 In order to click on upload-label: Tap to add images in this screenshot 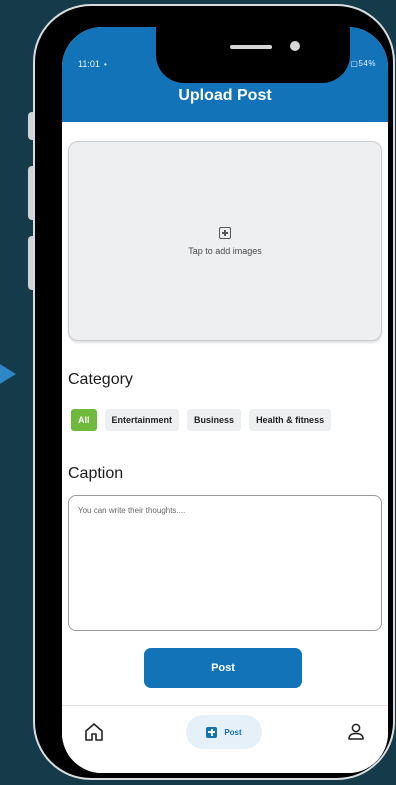, I will do `click(225, 251)`.